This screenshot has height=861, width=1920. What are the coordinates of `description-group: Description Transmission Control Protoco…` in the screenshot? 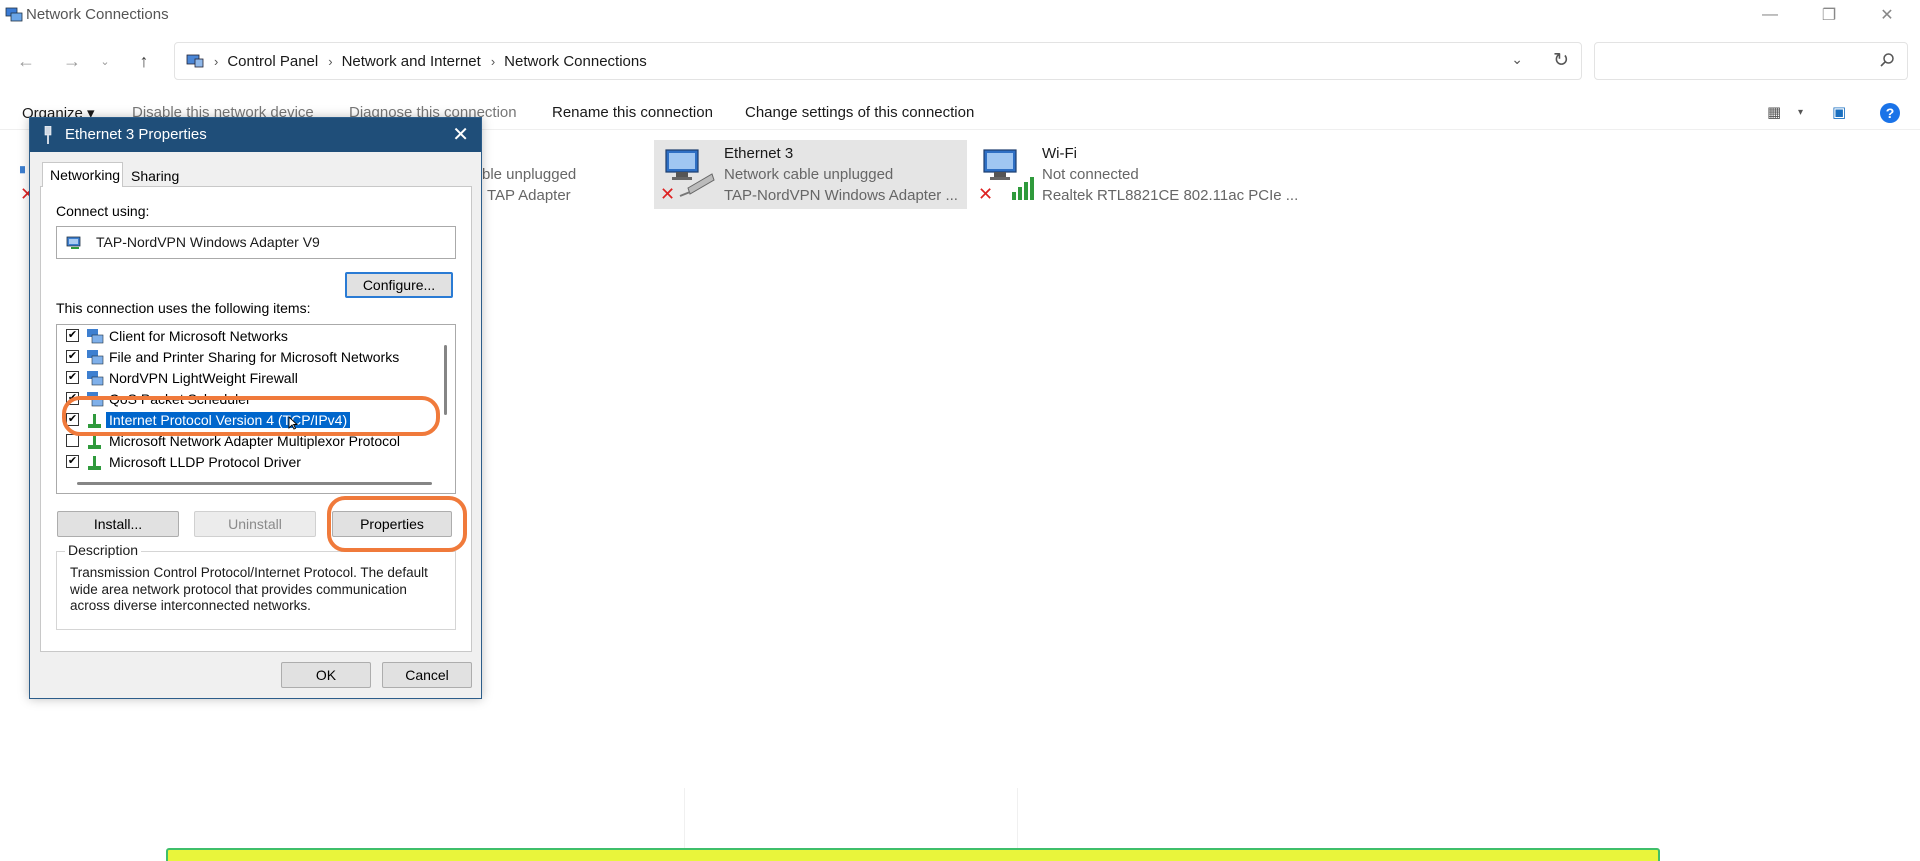 It's located at (256, 586).